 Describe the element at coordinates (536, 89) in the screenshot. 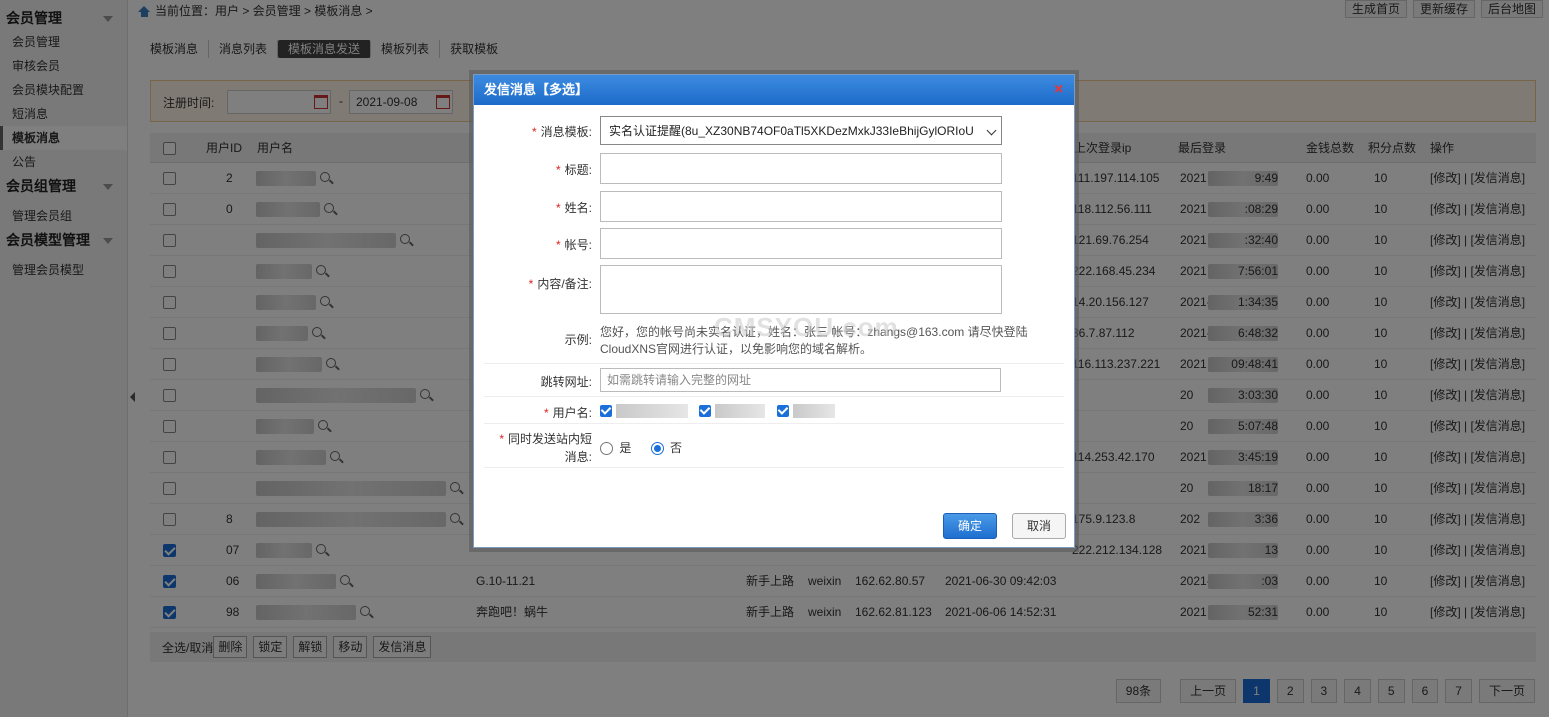

I see `dialog-title: 发信消息【多选】` at that location.